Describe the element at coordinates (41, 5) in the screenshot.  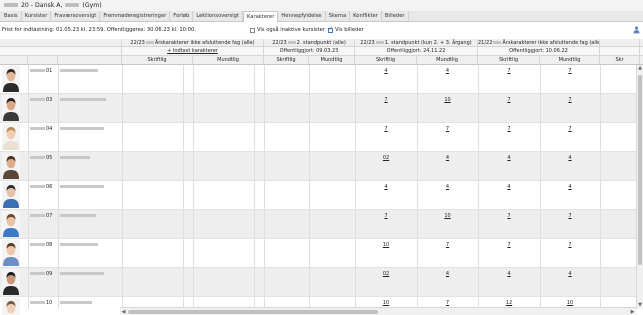
I see `title-course: 20 - Dansk A,` at that location.